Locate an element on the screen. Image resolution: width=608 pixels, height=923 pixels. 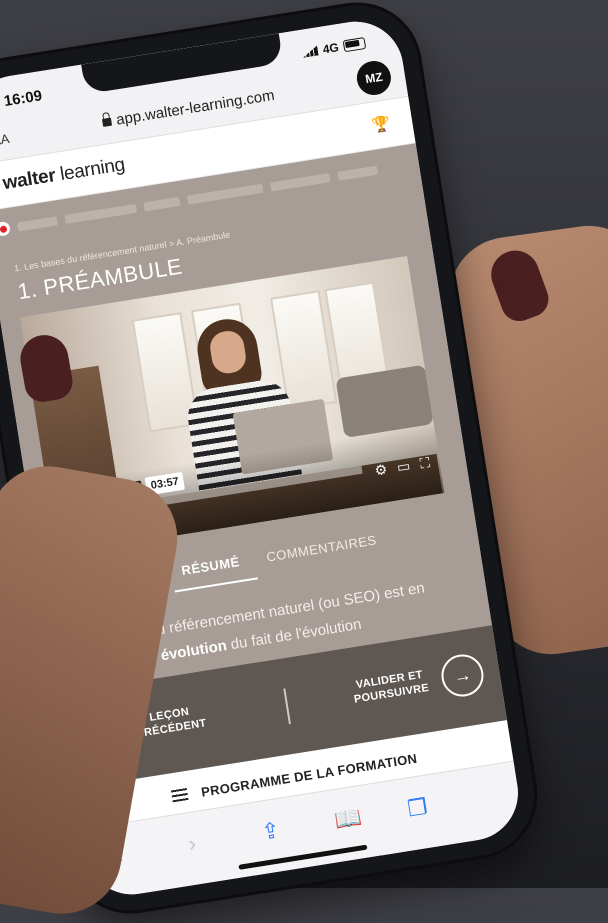
walter-learning-logo: walter learning is located at coordinates (63, 174).